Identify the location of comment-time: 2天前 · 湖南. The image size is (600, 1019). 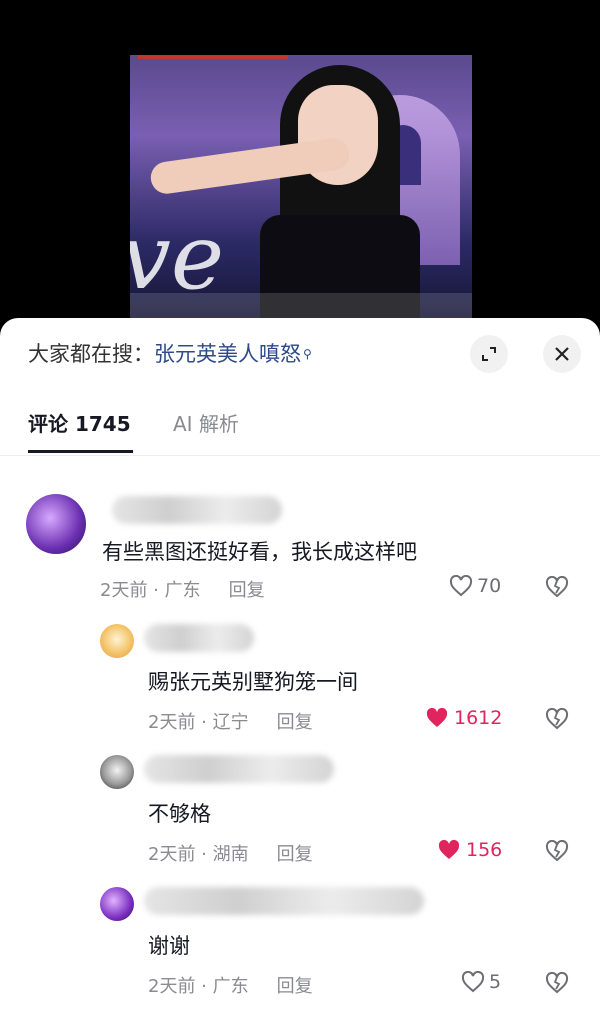
(198, 854).